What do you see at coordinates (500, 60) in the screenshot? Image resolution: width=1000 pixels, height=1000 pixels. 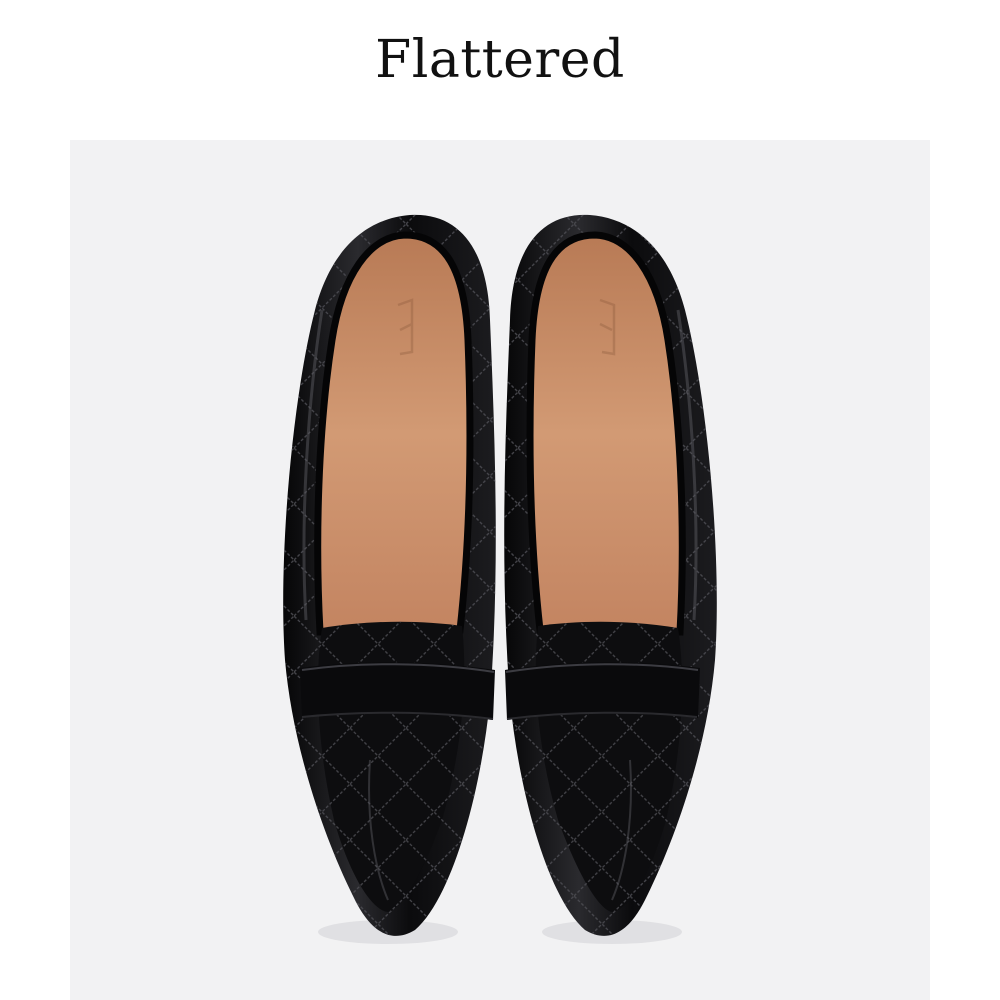 I see `brand-logo: Flattered` at bounding box center [500, 60].